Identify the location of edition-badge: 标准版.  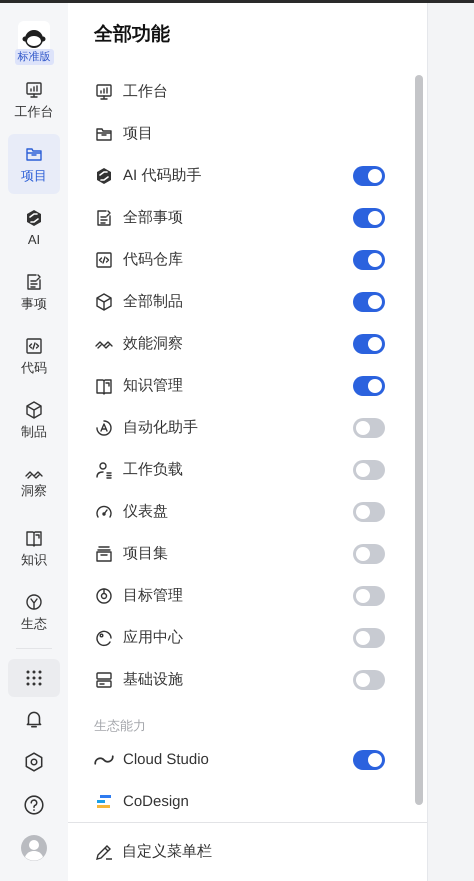
(34, 57).